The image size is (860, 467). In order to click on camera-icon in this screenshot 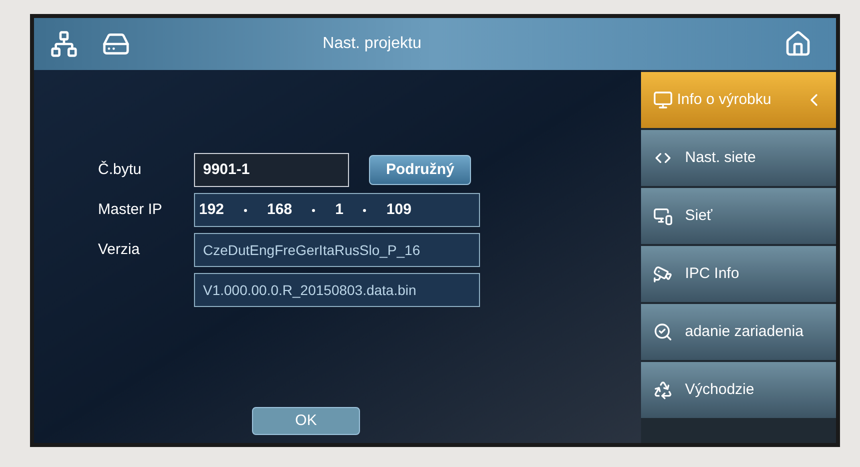, I will do `click(663, 274)`.